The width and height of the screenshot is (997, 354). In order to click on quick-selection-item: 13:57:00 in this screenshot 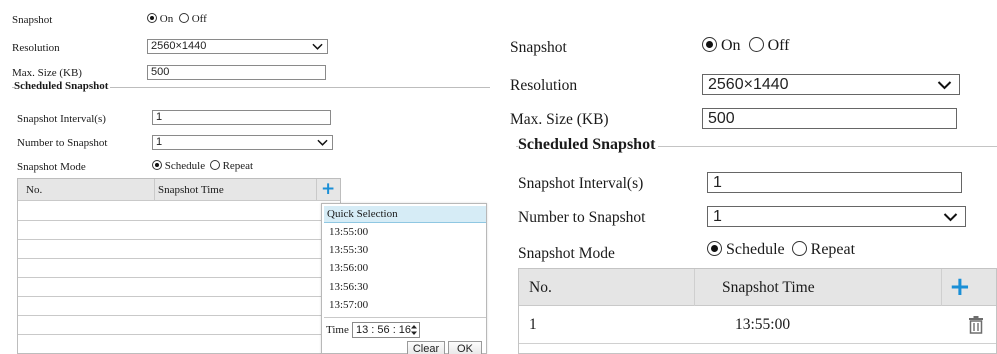, I will do `click(348, 305)`.